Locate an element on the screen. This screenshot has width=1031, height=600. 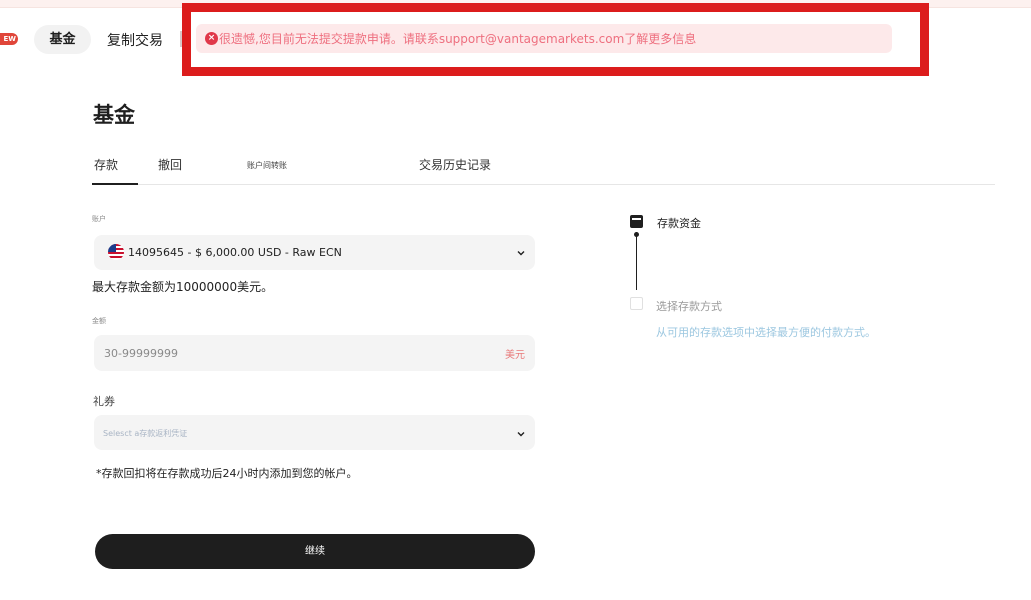
wallet-icon is located at coordinates (636, 221).